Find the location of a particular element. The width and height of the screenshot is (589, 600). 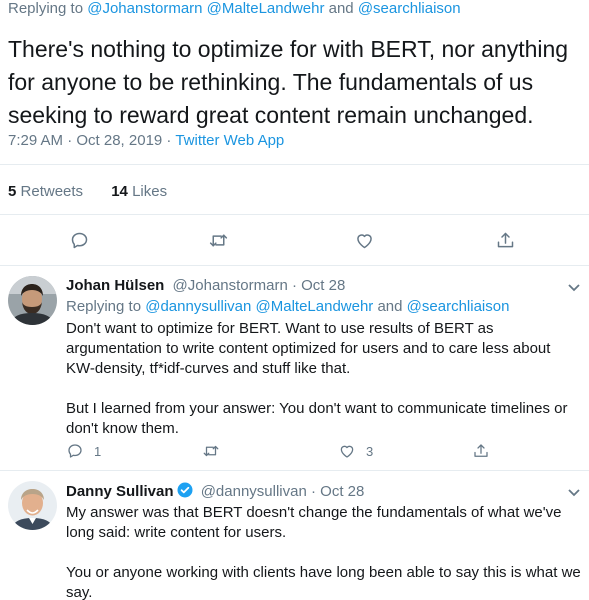

author-name: Danny Sullivan is located at coordinates (120, 491).